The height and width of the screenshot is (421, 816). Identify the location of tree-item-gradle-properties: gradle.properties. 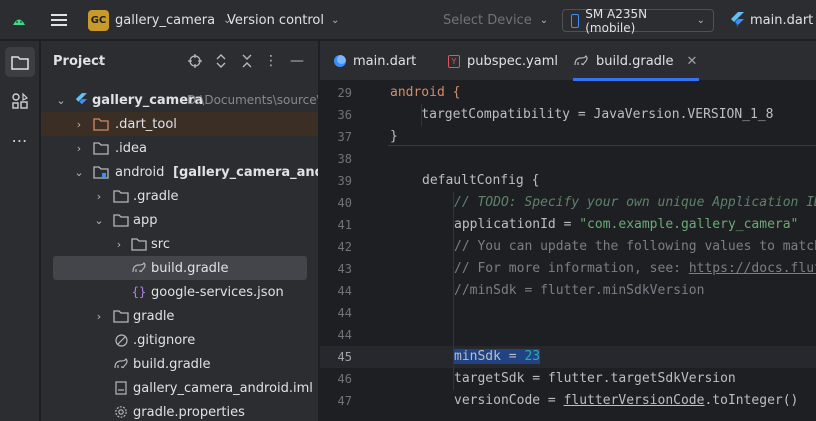
(179, 410).